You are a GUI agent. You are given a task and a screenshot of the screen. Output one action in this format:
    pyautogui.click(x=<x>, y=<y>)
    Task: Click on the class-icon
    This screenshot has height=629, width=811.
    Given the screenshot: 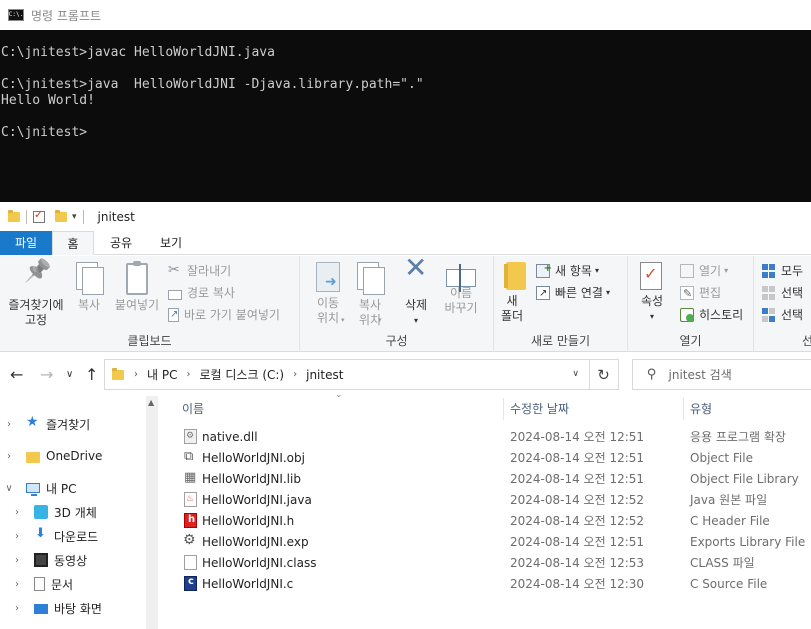 What is the action you would take?
    pyautogui.click(x=190, y=562)
    